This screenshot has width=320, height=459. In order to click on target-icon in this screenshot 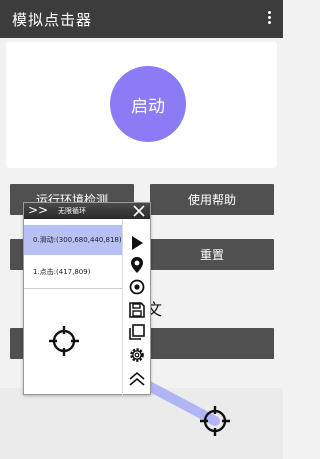, I will do `click(137, 287)`.